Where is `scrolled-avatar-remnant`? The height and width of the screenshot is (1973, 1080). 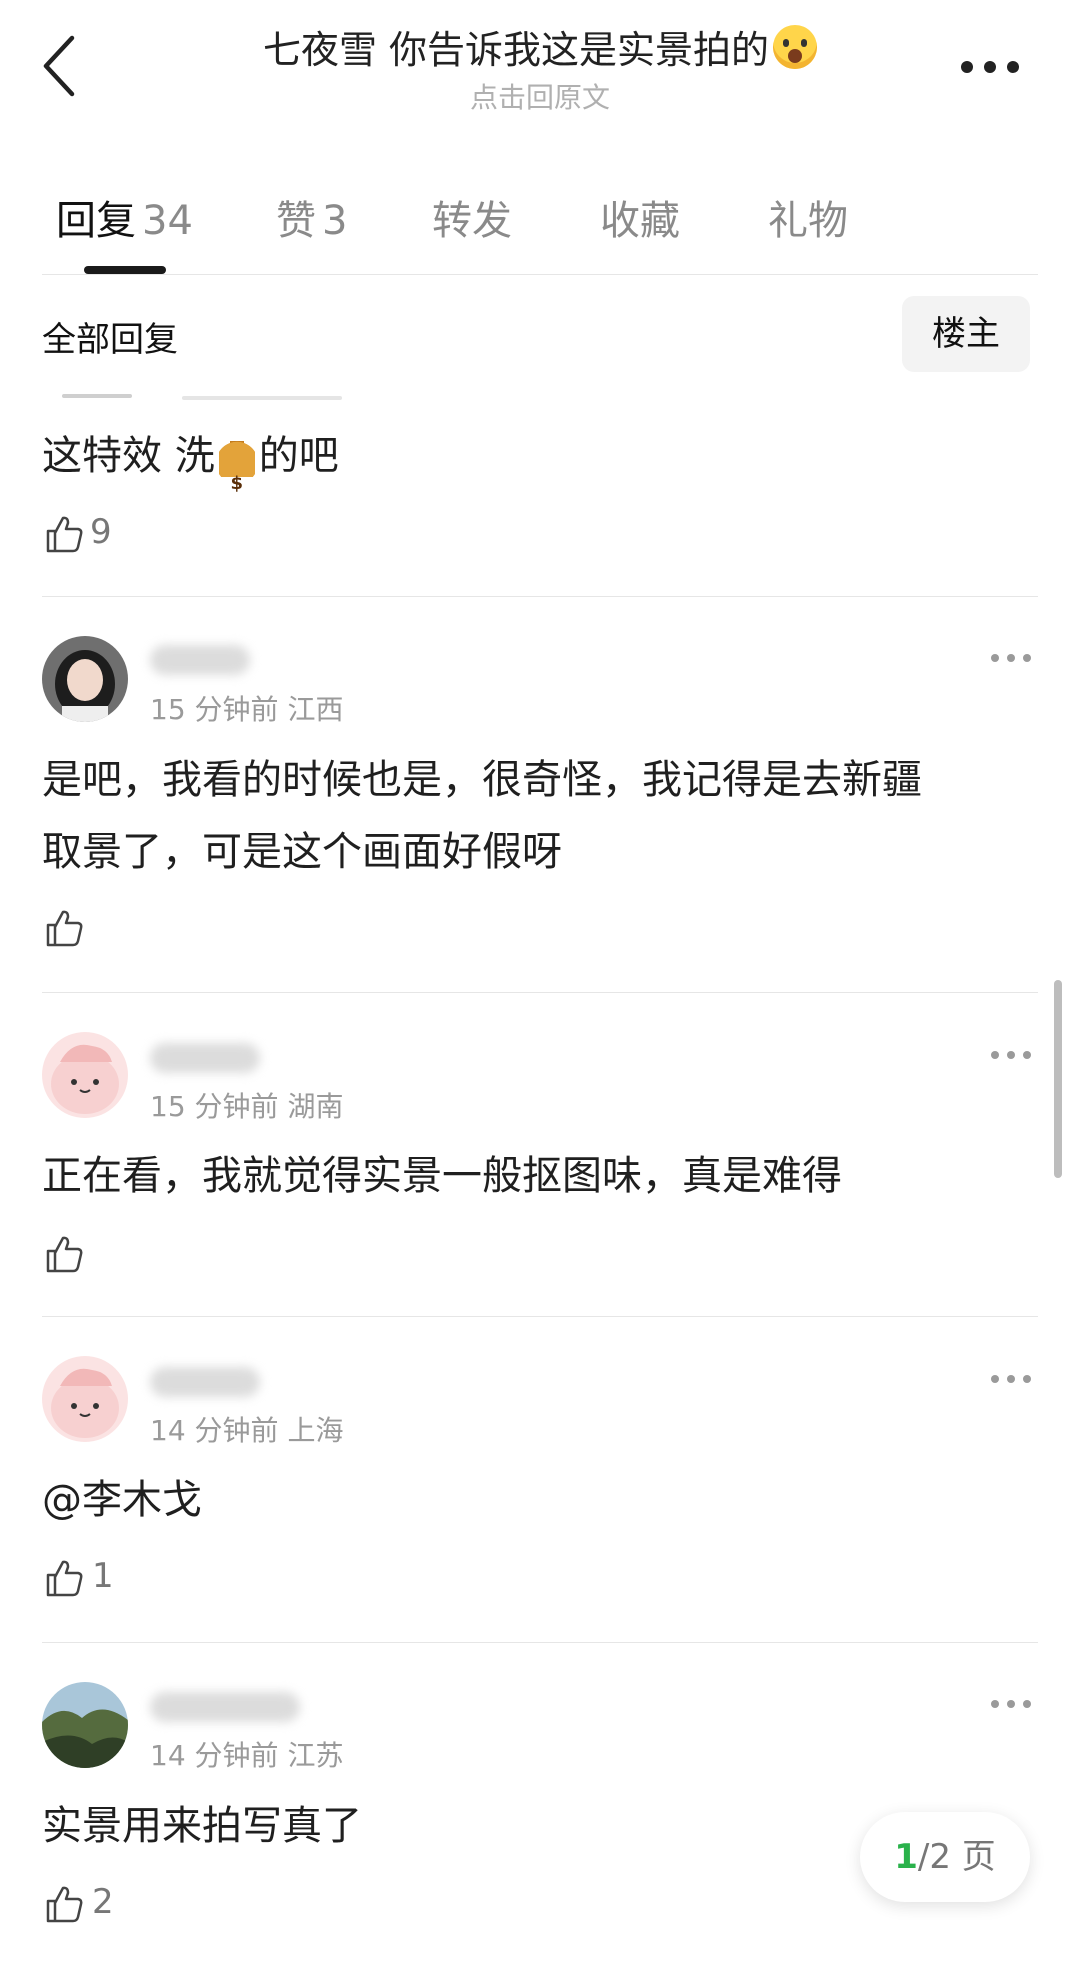 scrolled-avatar-remnant is located at coordinates (202, 397).